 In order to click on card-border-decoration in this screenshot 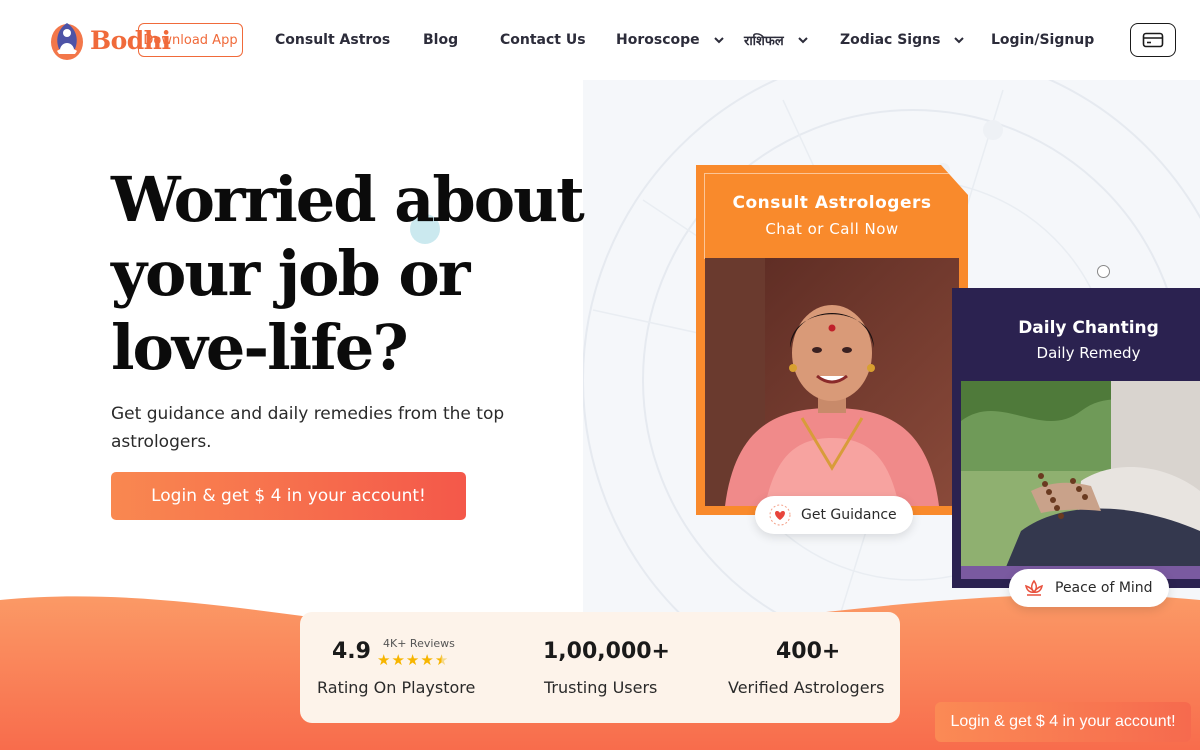, I will do `click(833, 216)`.